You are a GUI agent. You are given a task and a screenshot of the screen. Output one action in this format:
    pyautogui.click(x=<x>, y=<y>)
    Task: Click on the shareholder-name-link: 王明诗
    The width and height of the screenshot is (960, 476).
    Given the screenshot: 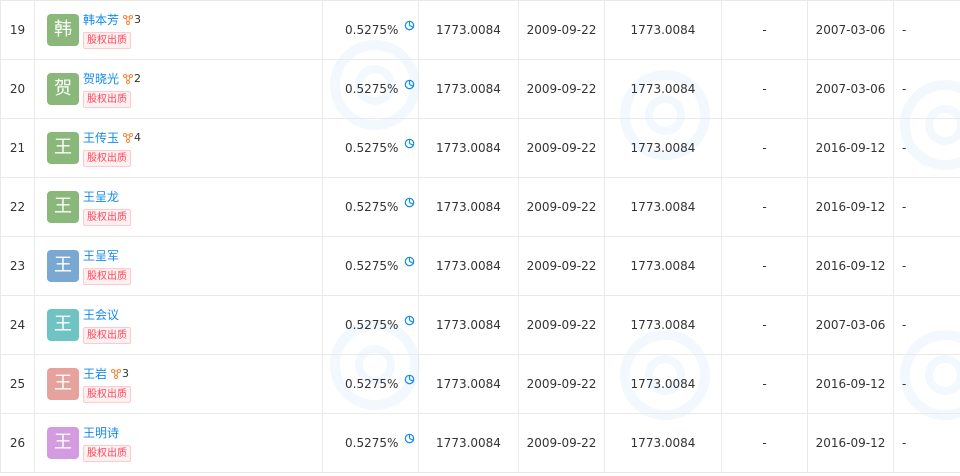 What is the action you would take?
    pyautogui.click(x=101, y=432)
    